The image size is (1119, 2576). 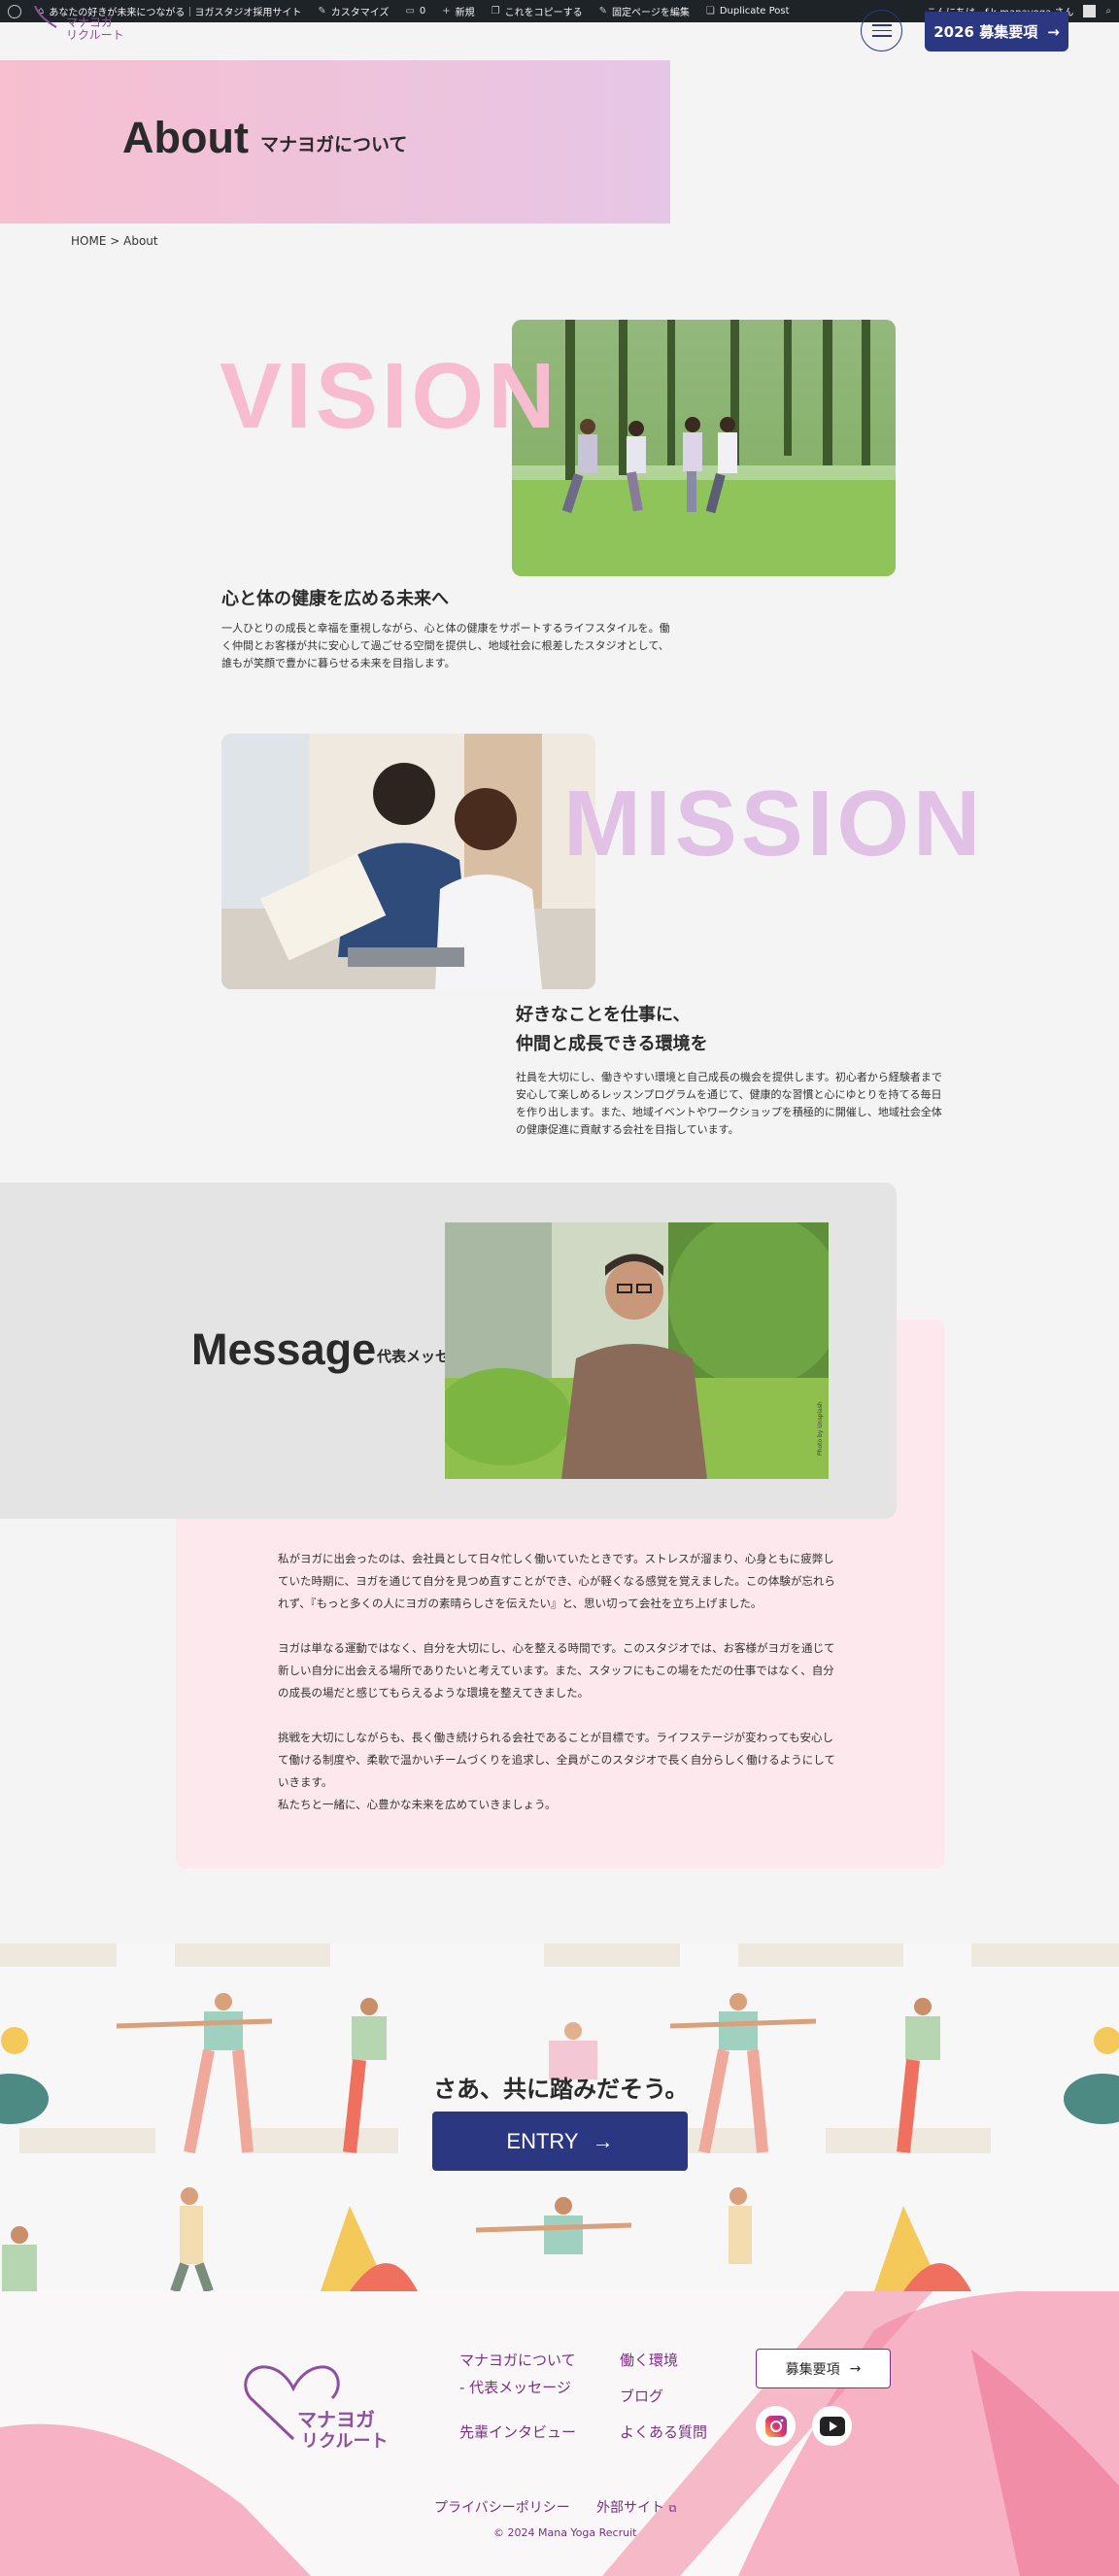 I want to click on footer-logo: マナヨガ リクルート, so click(x=320, y=2406).